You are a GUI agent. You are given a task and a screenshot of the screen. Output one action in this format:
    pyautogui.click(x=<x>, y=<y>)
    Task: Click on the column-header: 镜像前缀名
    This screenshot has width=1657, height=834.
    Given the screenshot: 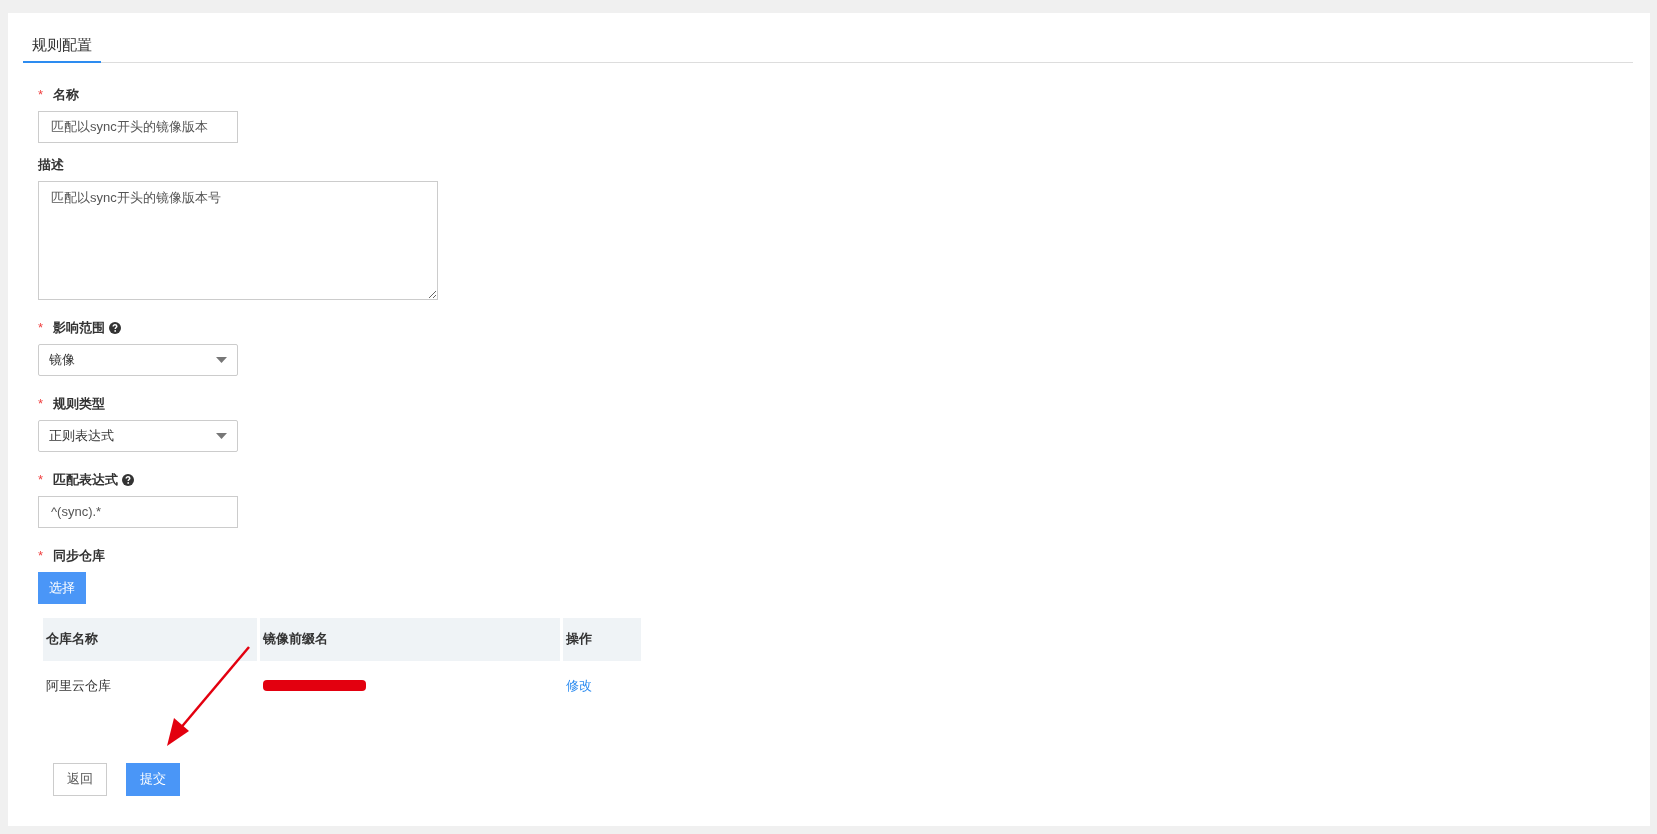 What is the action you would take?
    pyautogui.click(x=410, y=639)
    